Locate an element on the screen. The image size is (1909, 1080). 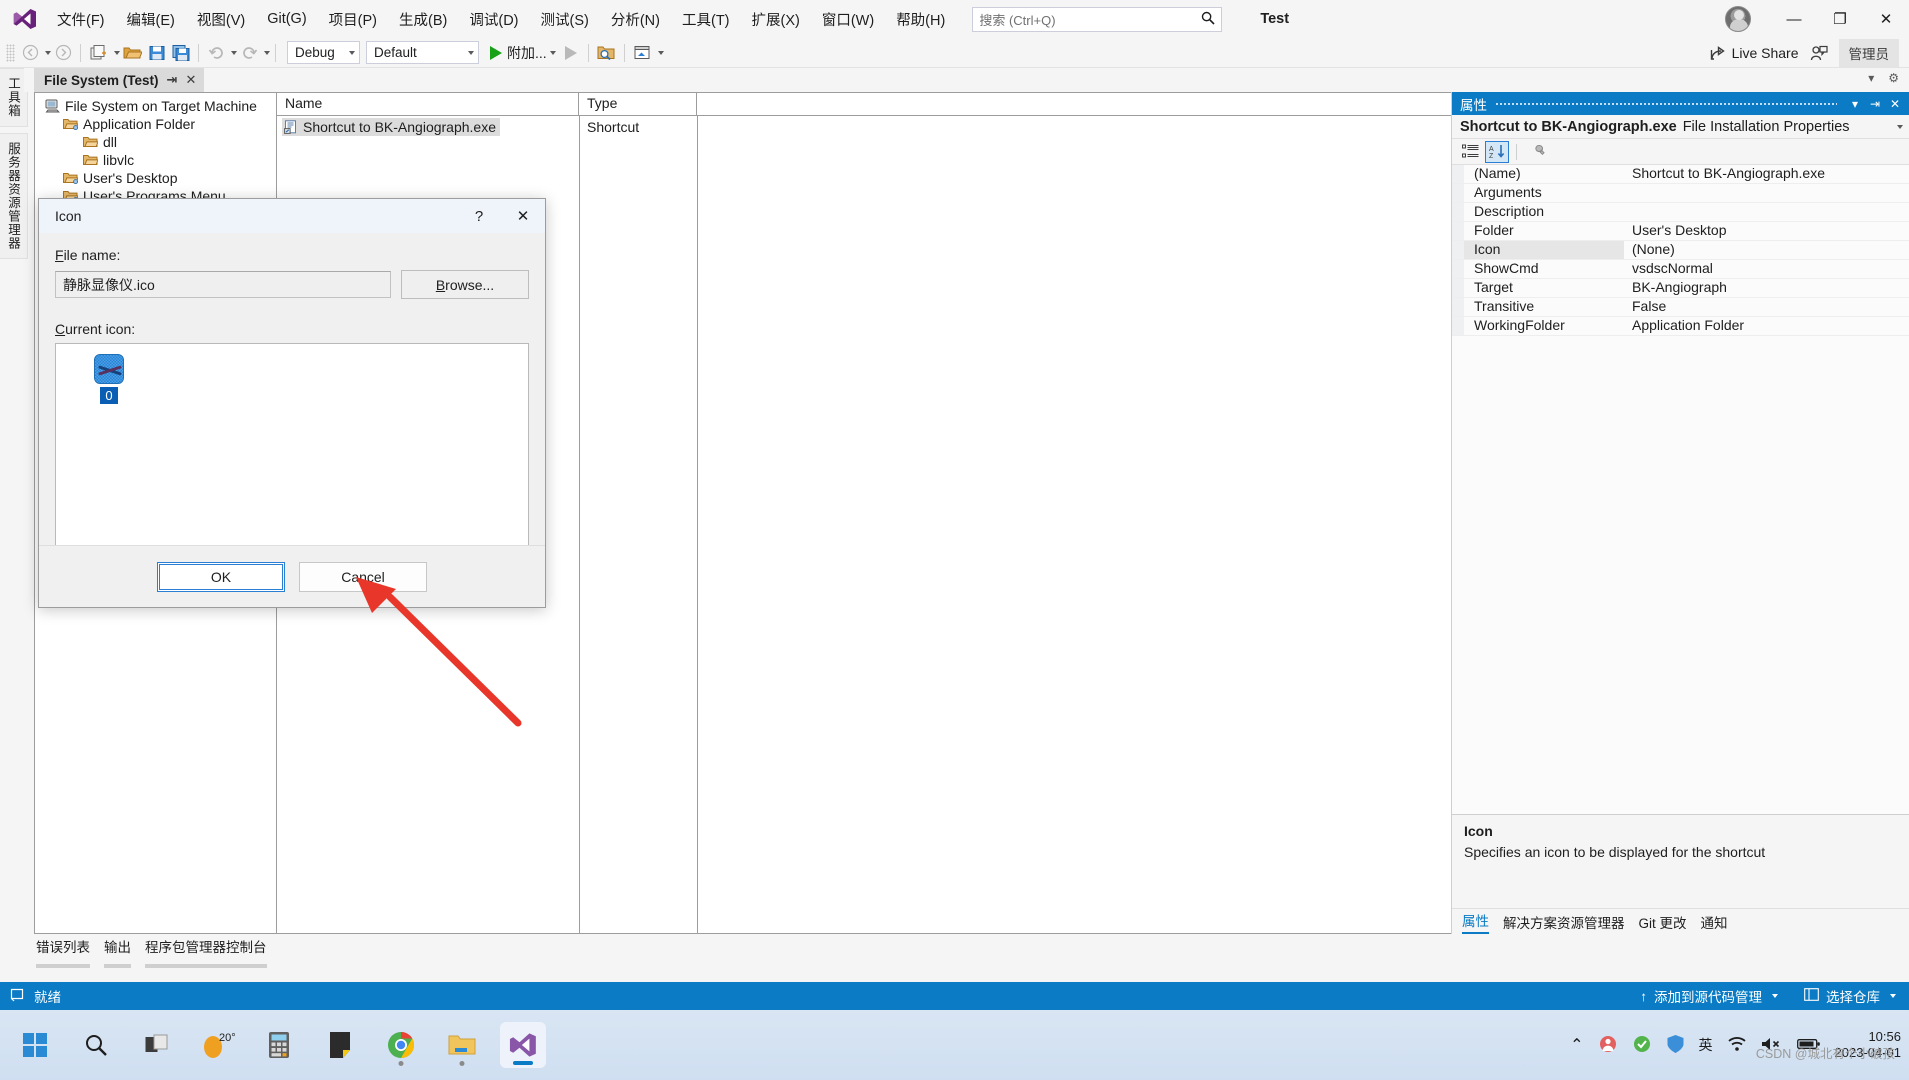
dialog-close-button: ✕ is located at coordinates (523, 216).